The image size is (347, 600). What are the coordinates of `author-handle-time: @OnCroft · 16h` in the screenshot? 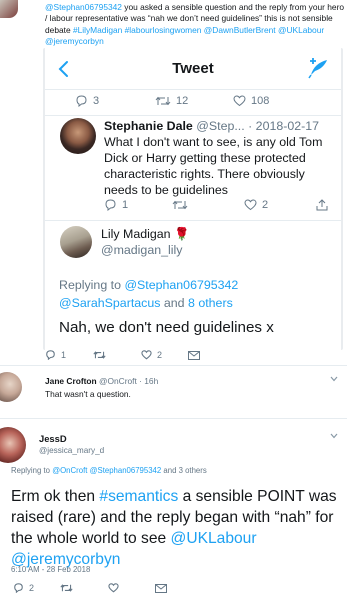 It's located at (128, 381).